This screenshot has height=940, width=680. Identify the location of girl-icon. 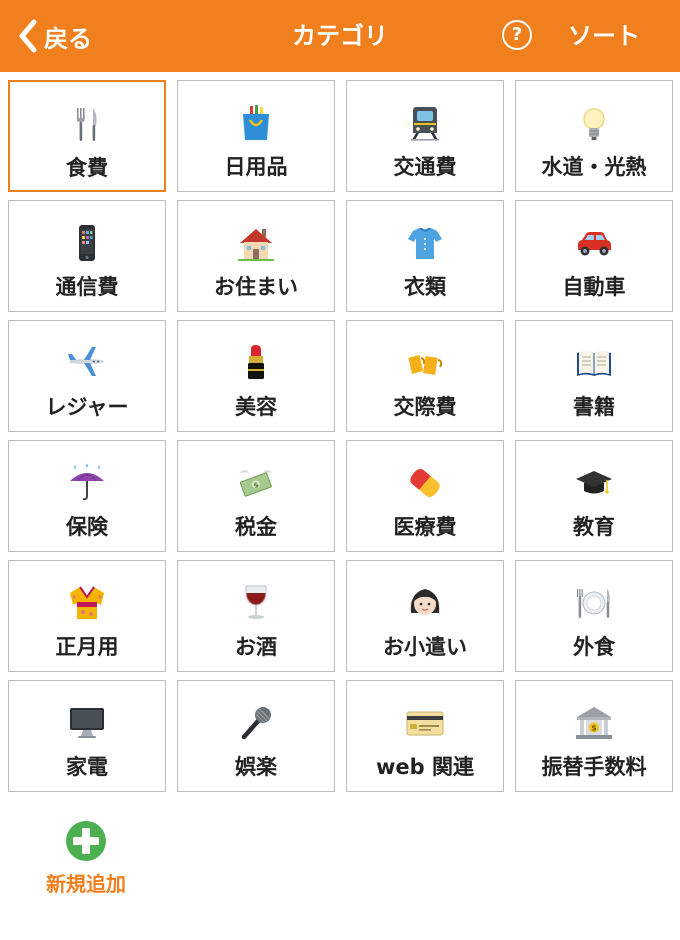
(425, 603).